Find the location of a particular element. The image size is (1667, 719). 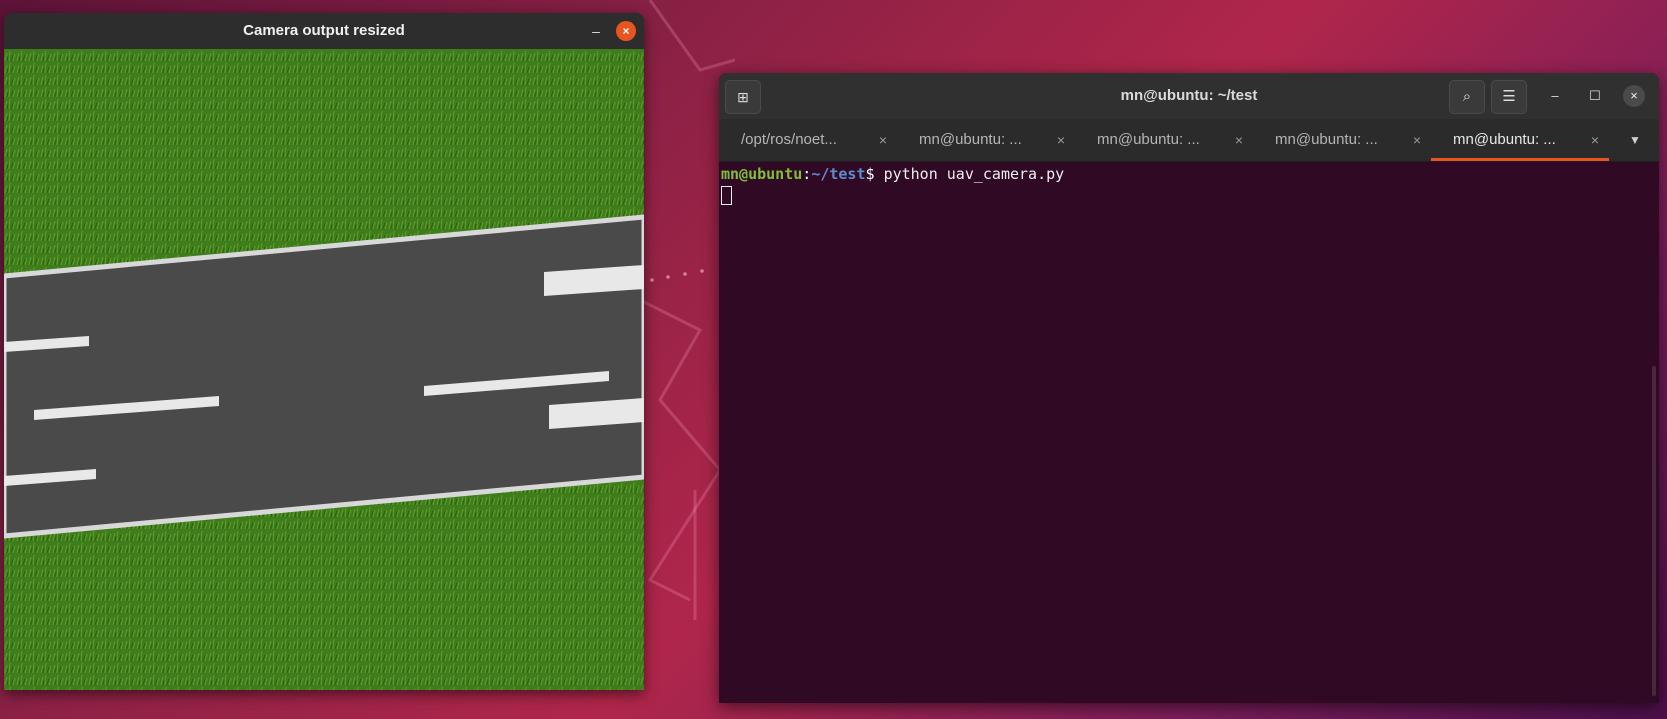

terminal-headerbar: ⊞ mn@ubuntu: ~/test ⌕ ☰ – ☐ × is located at coordinates (1189, 96).